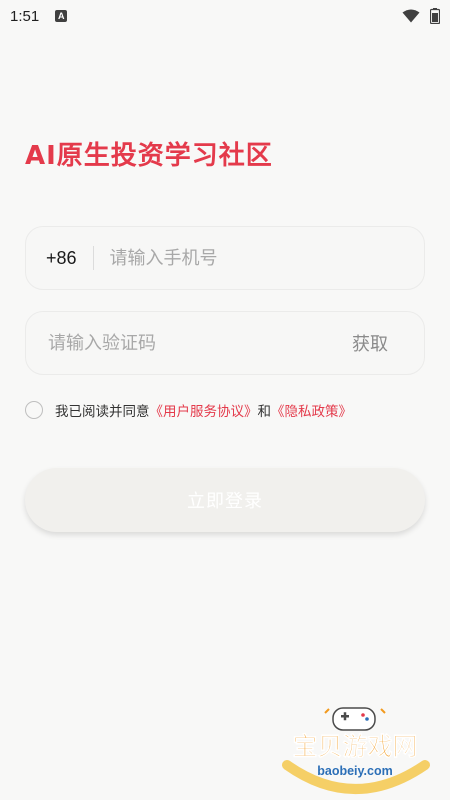  I want to click on a-letter-icon: A, so click(61, 16).